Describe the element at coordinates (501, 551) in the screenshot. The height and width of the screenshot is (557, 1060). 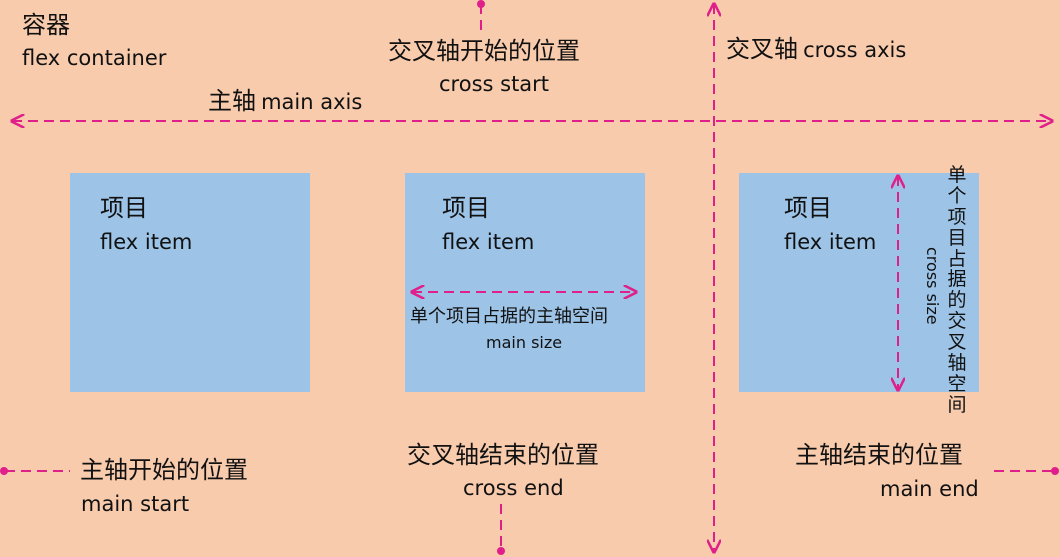
I see `cross-end-dot` at that location.